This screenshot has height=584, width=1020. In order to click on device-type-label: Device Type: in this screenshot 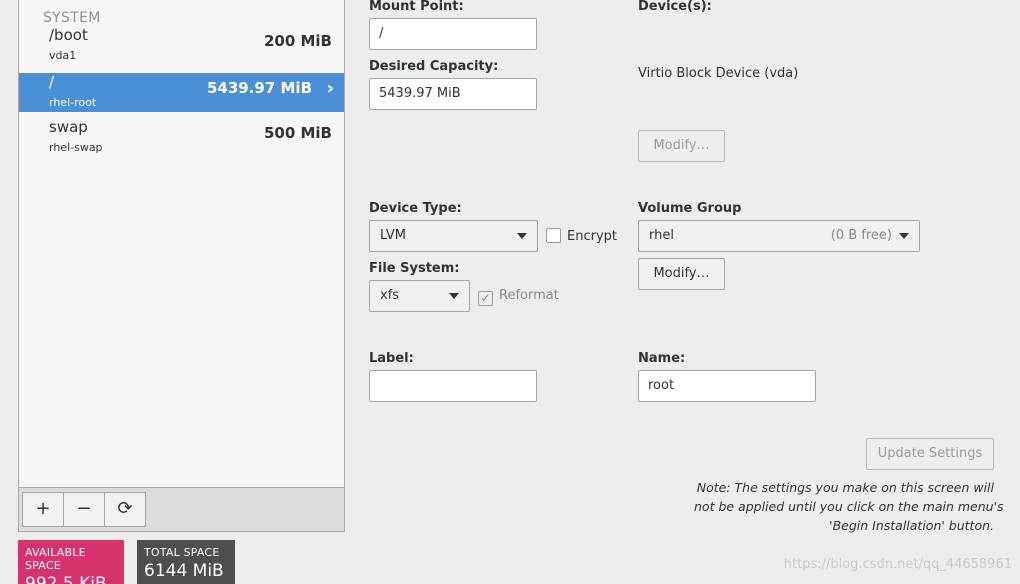, I will do `click(415, 208)`.